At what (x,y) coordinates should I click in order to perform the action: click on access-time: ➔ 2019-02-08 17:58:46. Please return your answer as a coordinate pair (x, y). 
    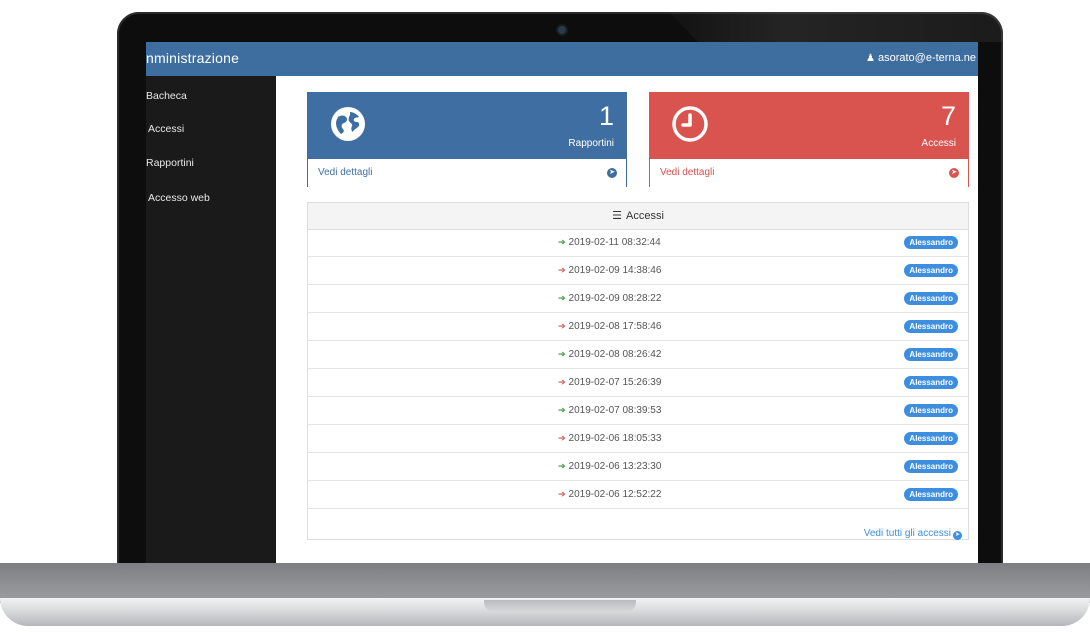
    Looking at the image, I should click on (609, 326).